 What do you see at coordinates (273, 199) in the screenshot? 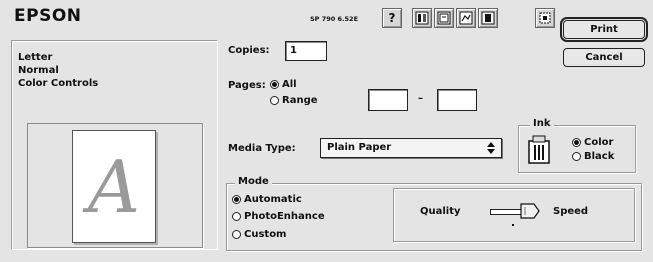
I see `mode-automatic-label: Automatic` at bounding box center [273, 199].